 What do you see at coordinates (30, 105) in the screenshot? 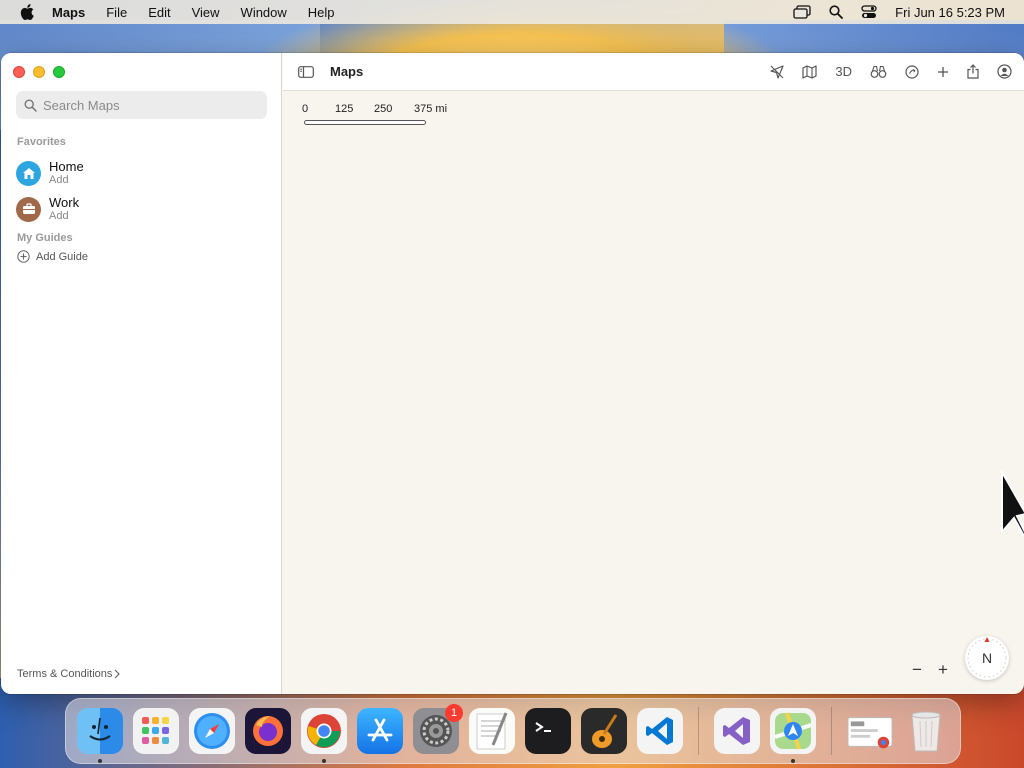
I see `search-icon` at bounding box center [30, 105].